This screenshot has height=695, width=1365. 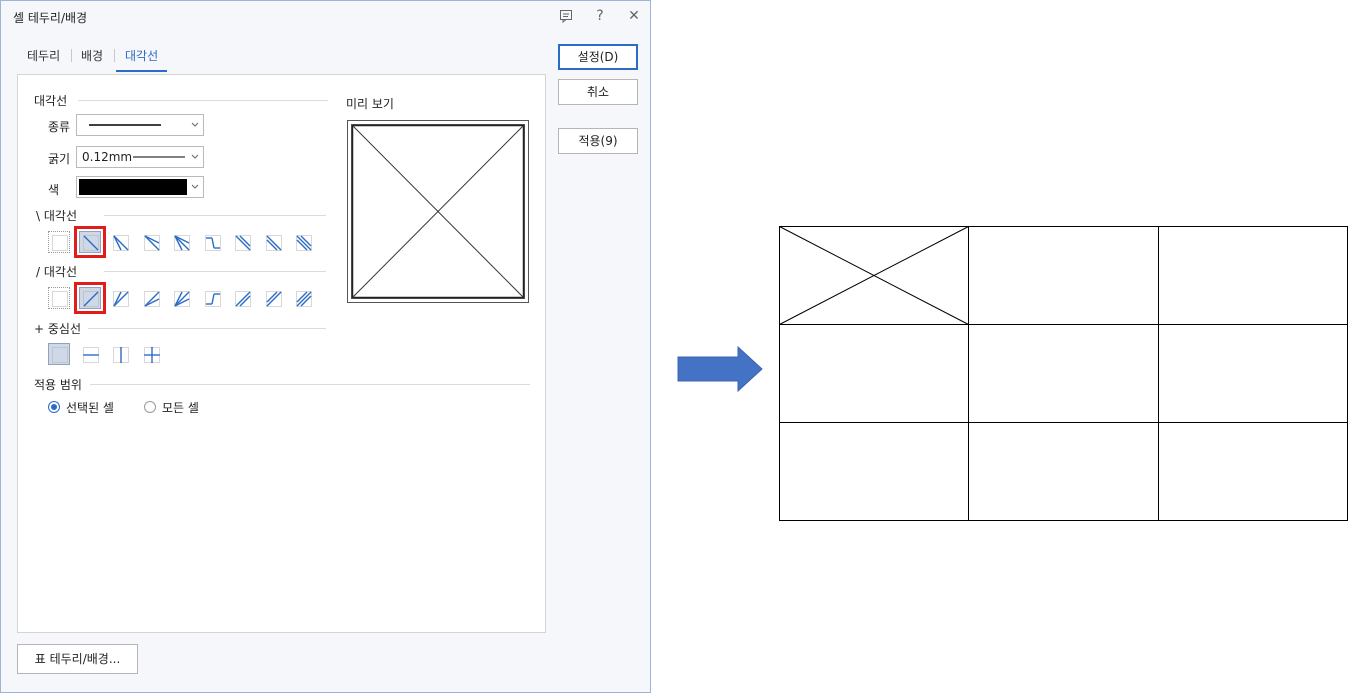 I want to click on thickness-label: 굵기, so click(x=59, y=159).